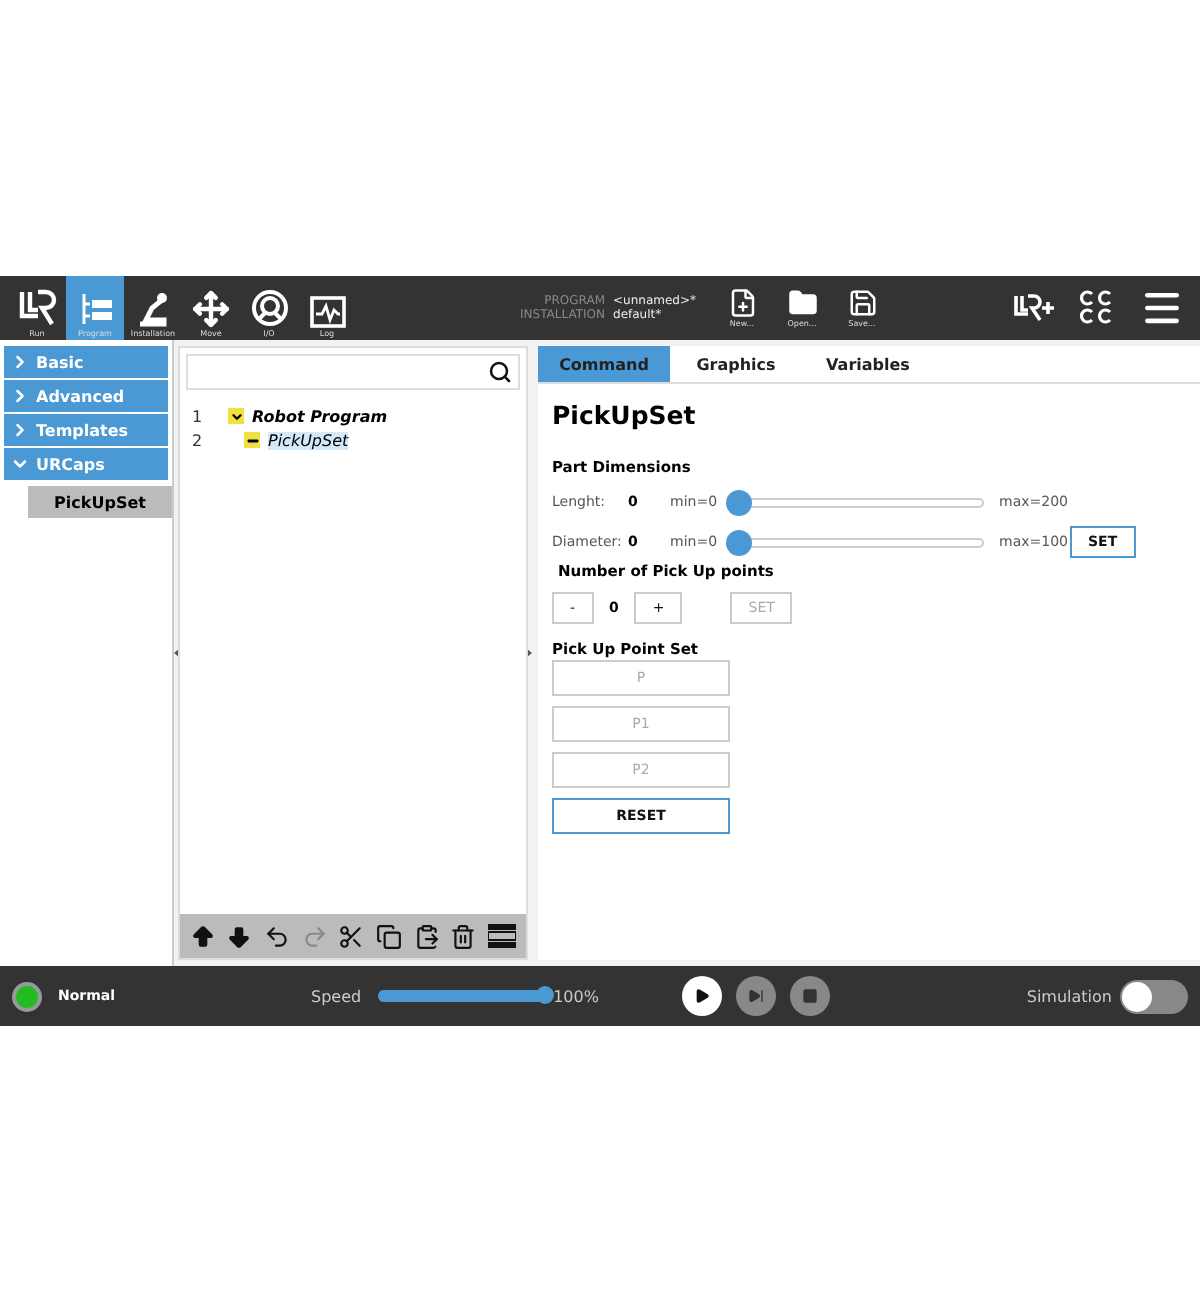 This screenshot has height=1300, width=1200. What do you see at coordinates (604, 364) in the screenshot?
I see `tab: Command` at bounding box center [604, 364].